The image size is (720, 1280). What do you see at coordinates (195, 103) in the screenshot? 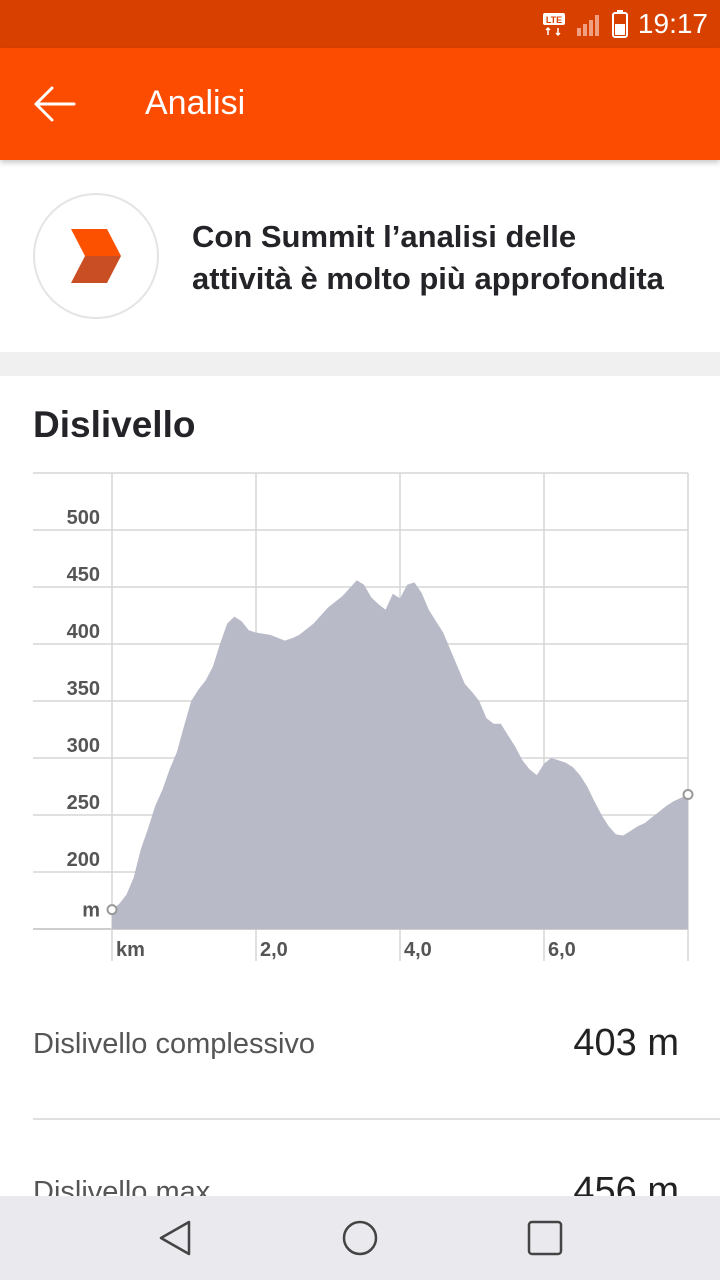
I see `page-title: Analisi` at bounding box center [195, 103].